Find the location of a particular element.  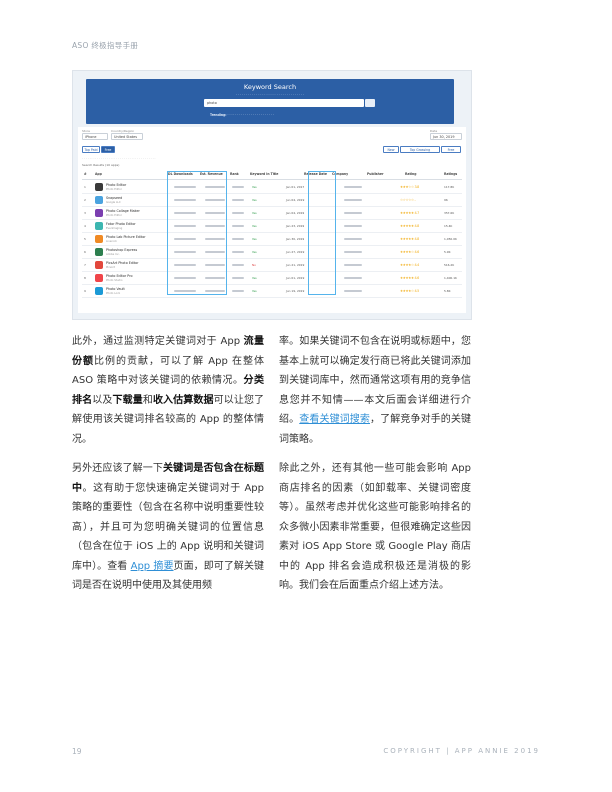

column-header: Rank is located at coordinates (234, 174).